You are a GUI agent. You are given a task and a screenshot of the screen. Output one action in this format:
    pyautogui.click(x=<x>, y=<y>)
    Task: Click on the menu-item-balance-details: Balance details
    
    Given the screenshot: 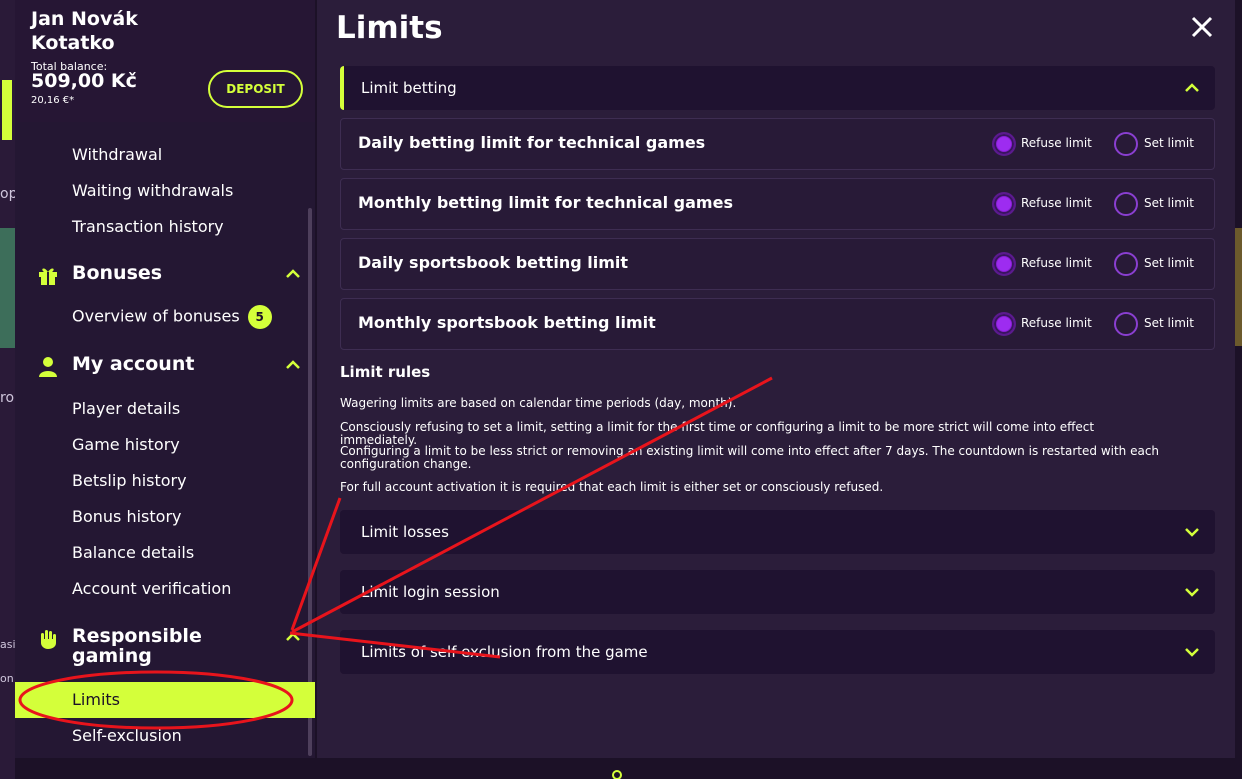 What is the action you would take?
    pyautogui.click(x=133, y=552)
    